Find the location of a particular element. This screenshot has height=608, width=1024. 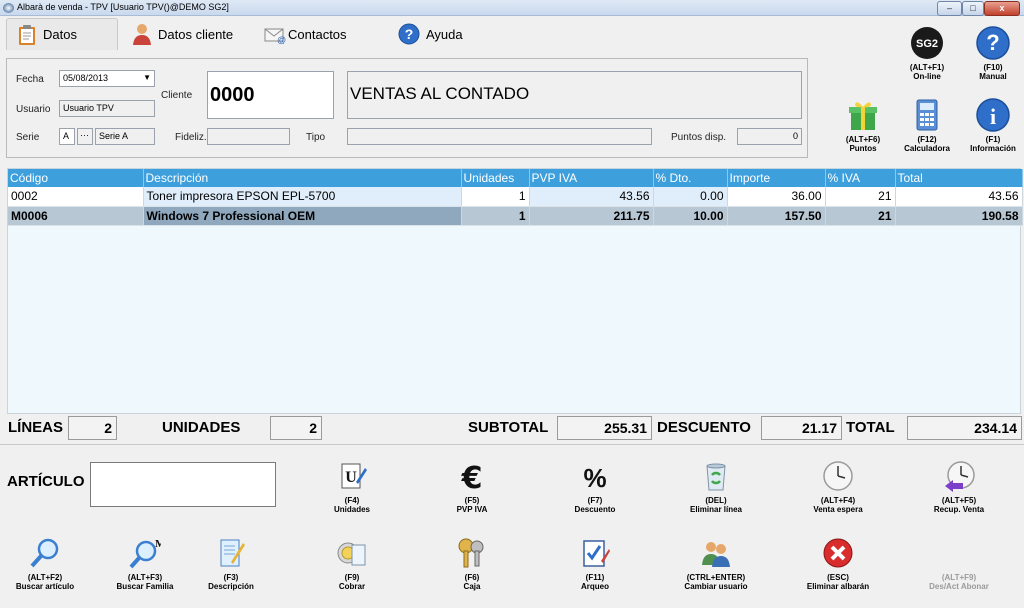

calculadora-button: (F12) Calculadora is located at coordinates (927, 125).